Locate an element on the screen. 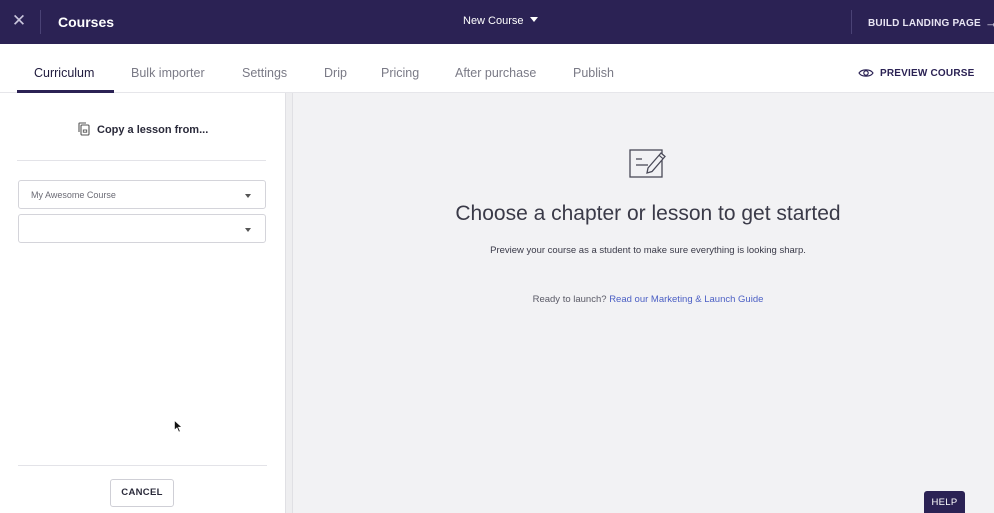  top-bar-divider-right is located at coordinates (851, 22).